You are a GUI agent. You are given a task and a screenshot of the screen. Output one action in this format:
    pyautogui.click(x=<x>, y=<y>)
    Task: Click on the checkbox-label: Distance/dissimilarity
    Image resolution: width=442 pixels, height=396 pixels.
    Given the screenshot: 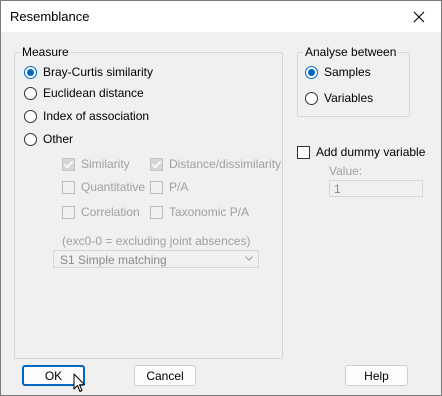 What is the action you would take?
    pyautogui.click(x=225, y=164)
    